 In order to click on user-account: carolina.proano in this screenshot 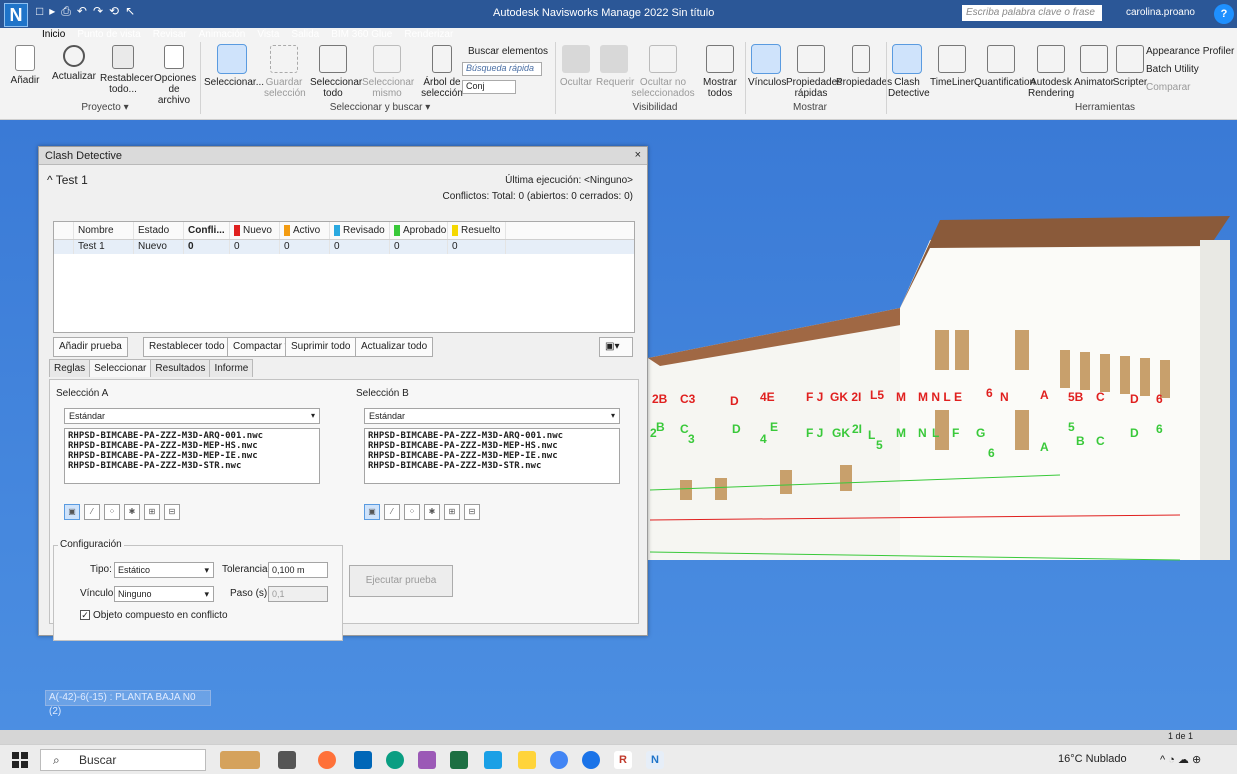, I will do `click(1160, 12)`.